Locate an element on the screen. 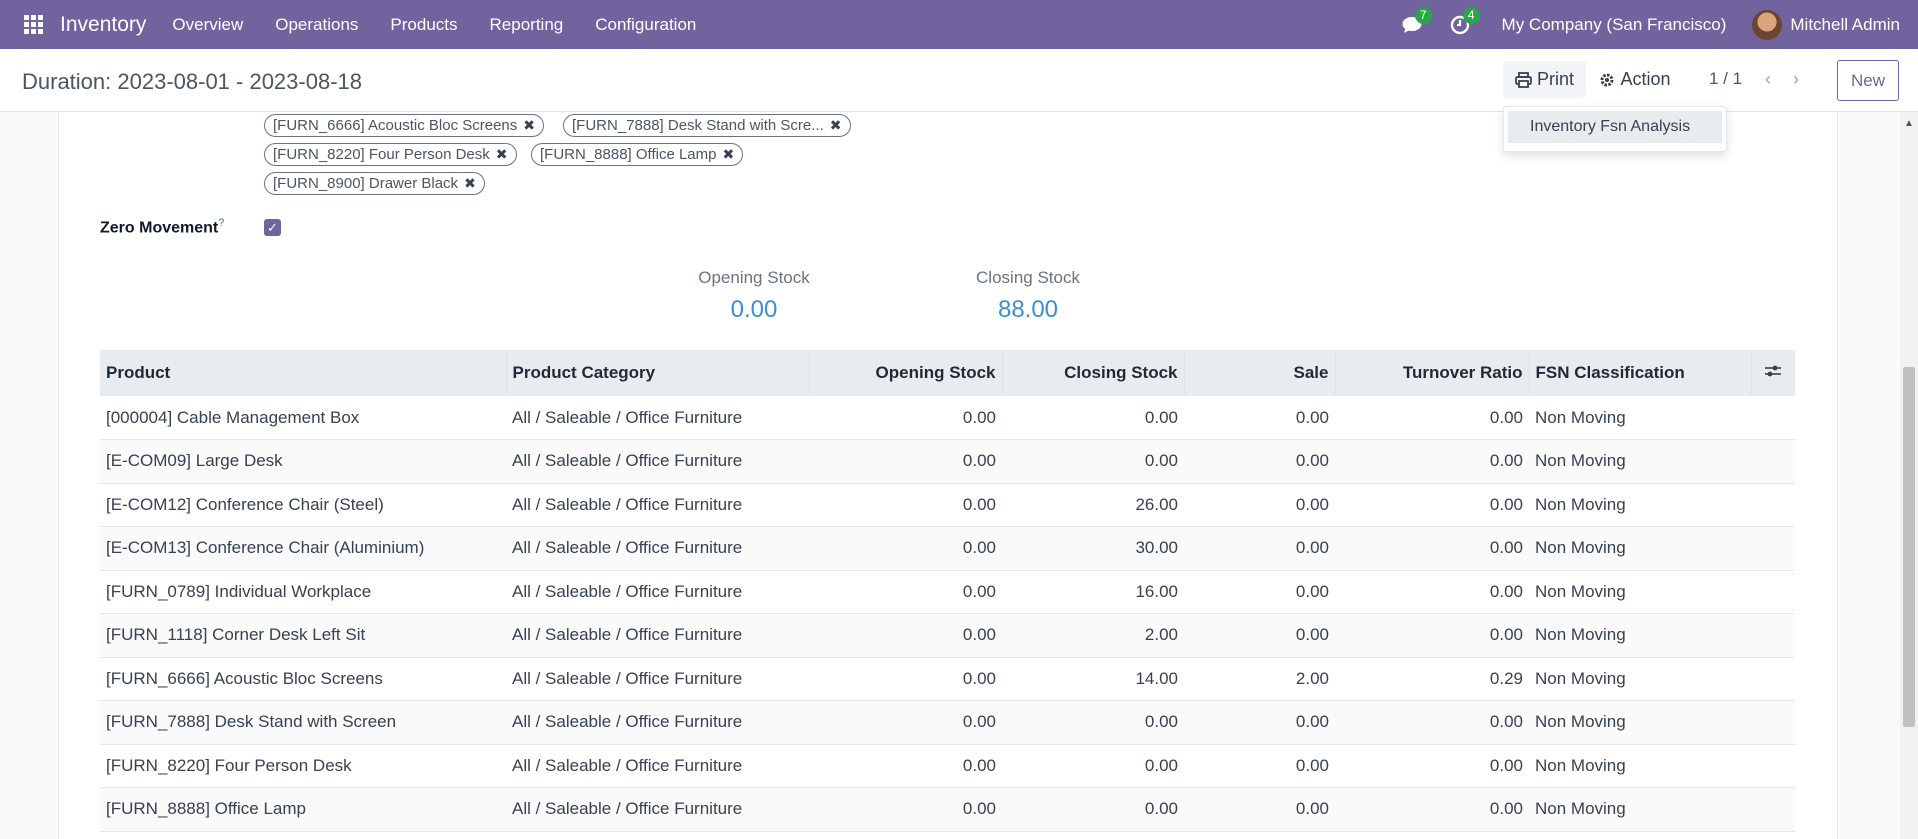  opening-stock-label: Opening Stock is located at coordinates (754, 277).